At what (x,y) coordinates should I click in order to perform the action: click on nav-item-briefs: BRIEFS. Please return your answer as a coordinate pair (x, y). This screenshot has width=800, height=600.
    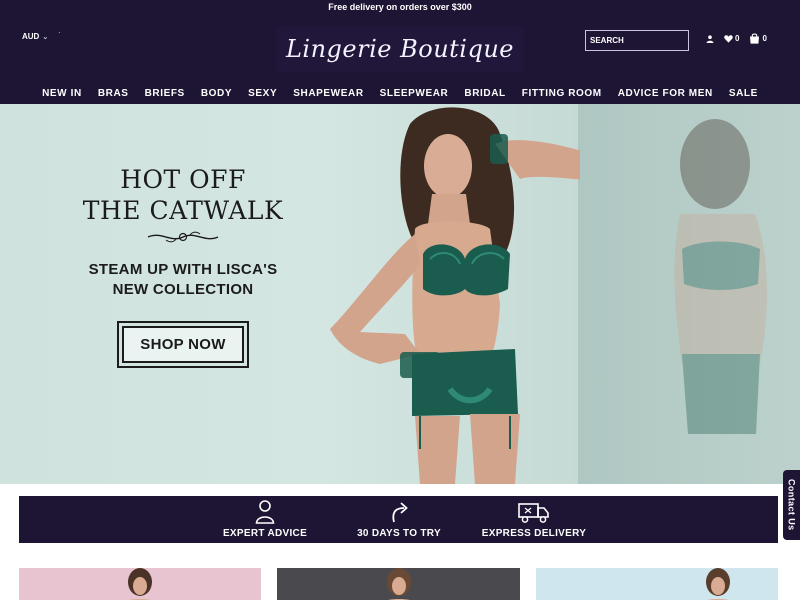
    Looking at the image, I should click on (165, 94).